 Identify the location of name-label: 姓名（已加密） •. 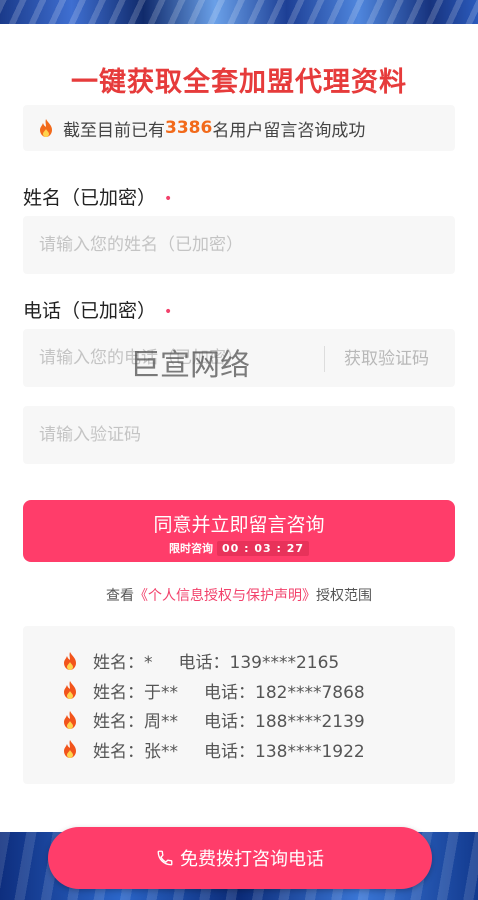
(97, 196).